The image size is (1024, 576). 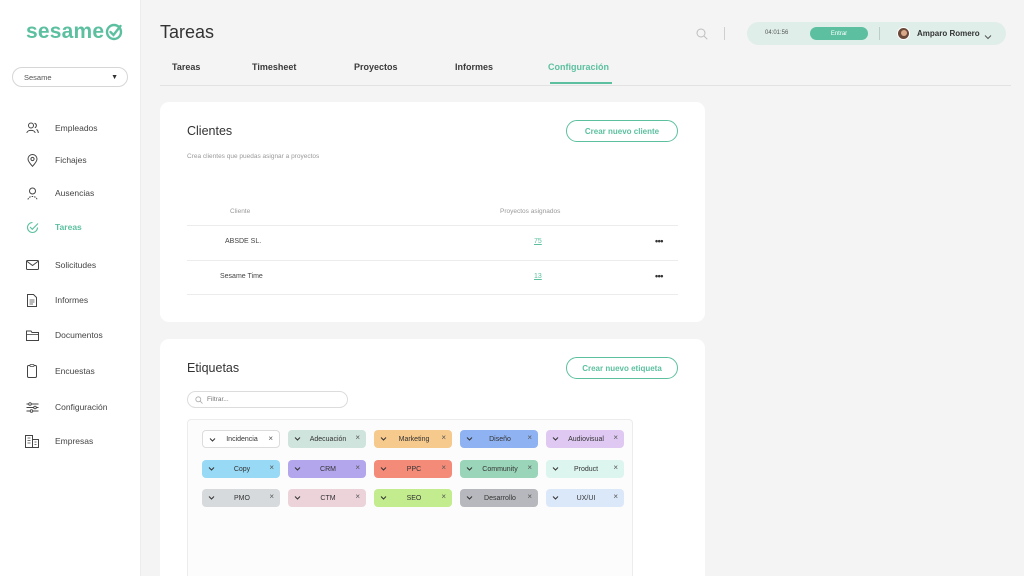 I want to click on tag-chip: PMO ×, so click(x=241, y=498).